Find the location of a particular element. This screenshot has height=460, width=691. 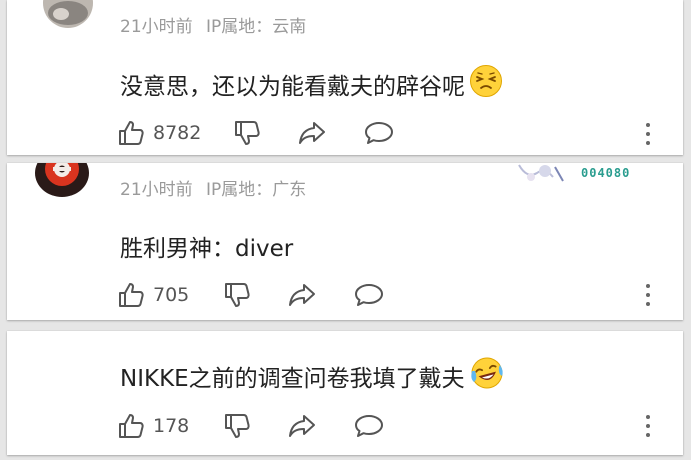

user-badge-number: 004080 is located at coordinates (606, 173).